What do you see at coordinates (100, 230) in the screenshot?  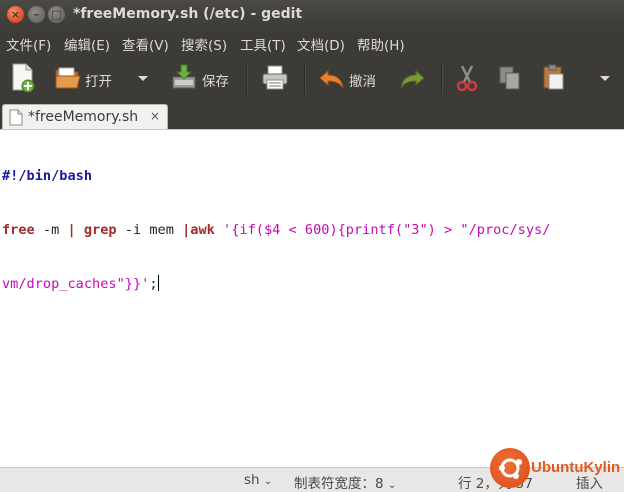 I see `command-grep: grep` at bounding box center [100, 230].